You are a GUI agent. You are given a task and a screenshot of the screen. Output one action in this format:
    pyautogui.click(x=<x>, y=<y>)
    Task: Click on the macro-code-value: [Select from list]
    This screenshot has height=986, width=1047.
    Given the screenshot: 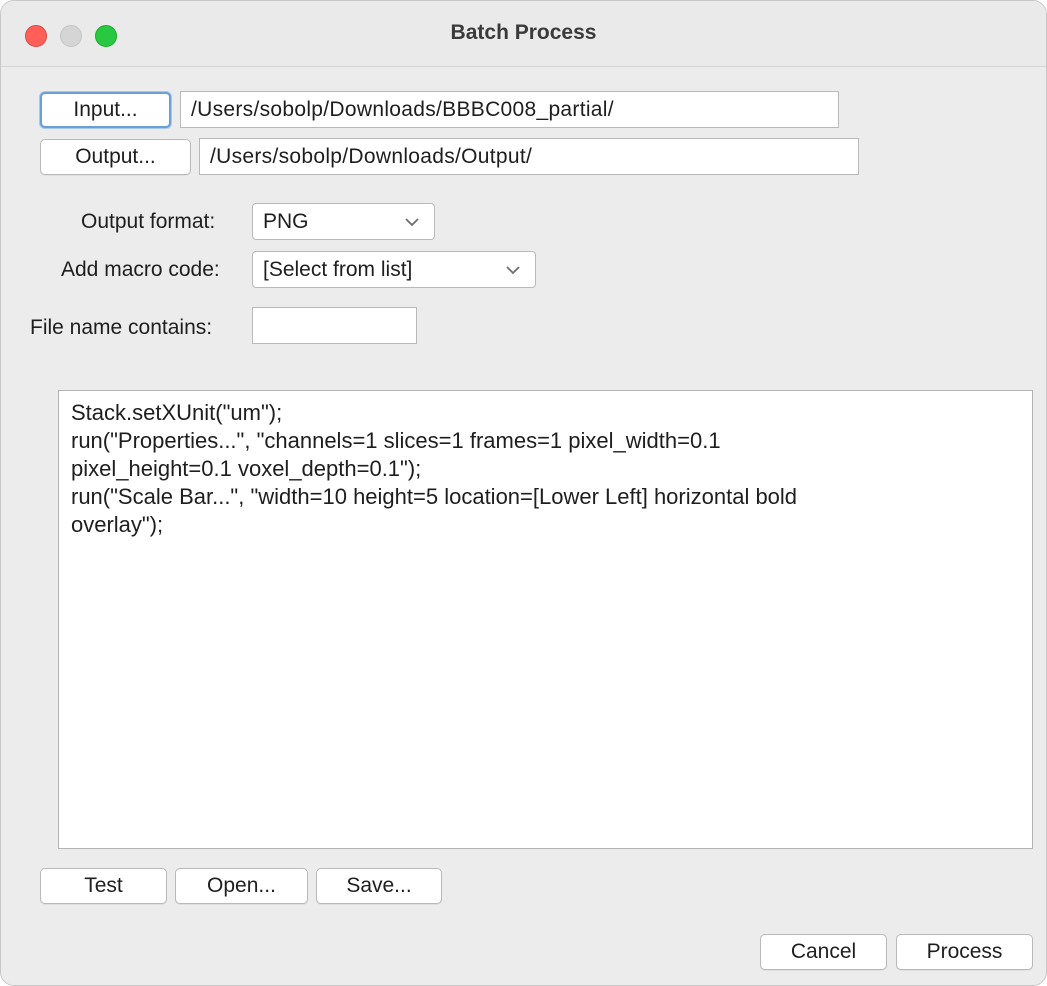 What is the action you would take?
    pyautogui.click(x=338, y=269)
    